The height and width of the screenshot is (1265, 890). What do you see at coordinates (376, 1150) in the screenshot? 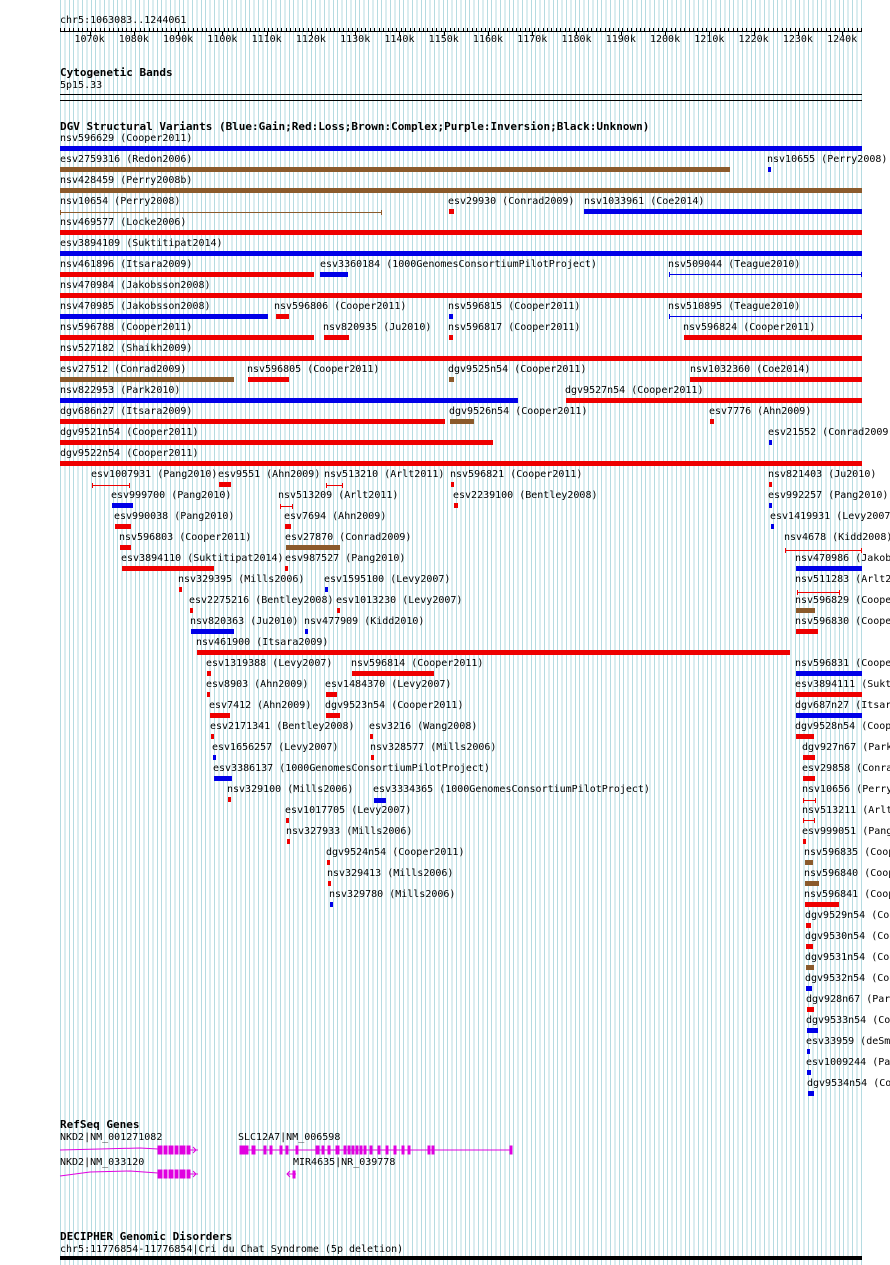
I see `gene-model-slc12a7` at bounding box center [376, 1150].